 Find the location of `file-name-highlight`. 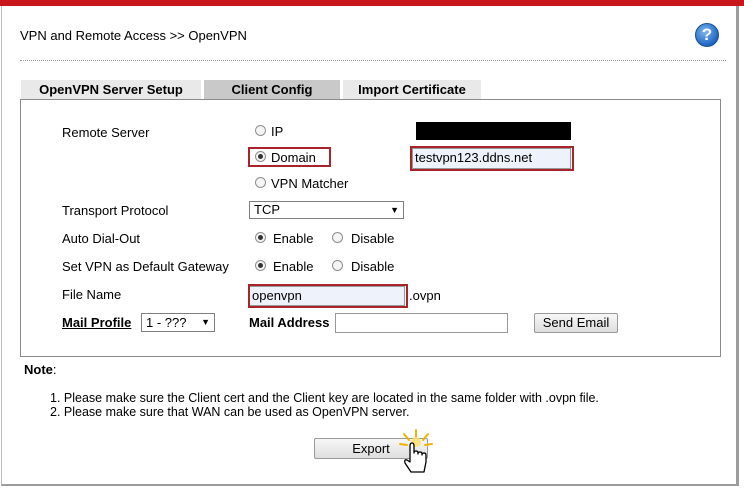

file-name-highlight is located at coordinates (328, 296).